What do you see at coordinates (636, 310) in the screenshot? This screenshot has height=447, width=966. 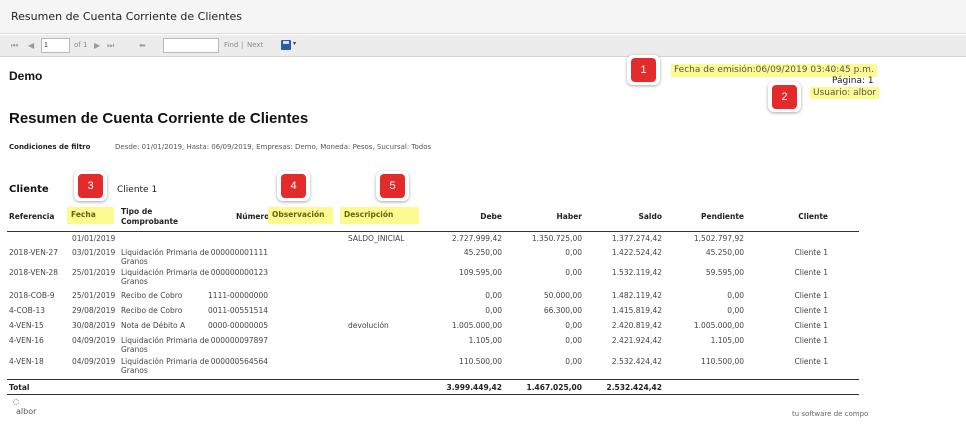 I see `cell-saldo: 1.415.819,42` at bounding box center [636, 310].